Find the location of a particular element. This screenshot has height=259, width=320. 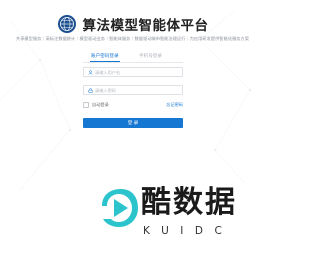

login-options-row: 自动登录 忘记密码 is located at coordinates (133, 105).